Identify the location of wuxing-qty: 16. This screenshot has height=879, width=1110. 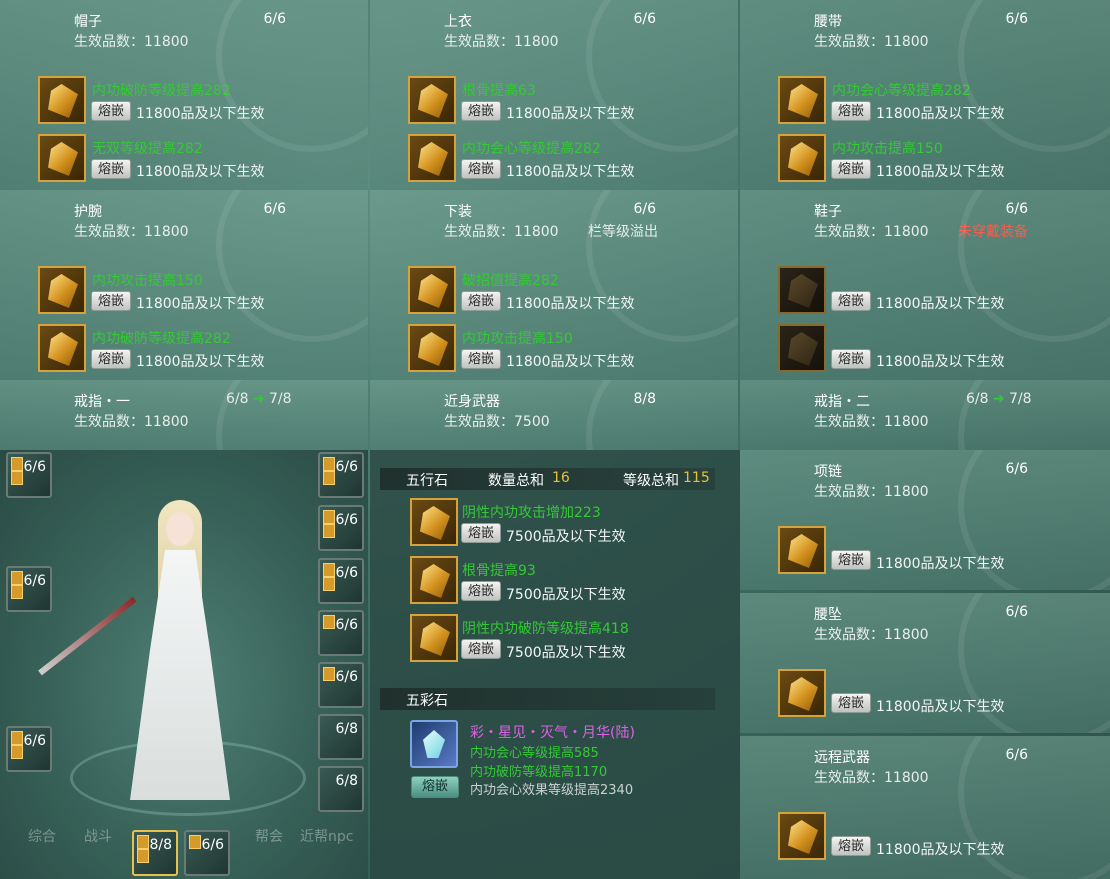
(561, 478).